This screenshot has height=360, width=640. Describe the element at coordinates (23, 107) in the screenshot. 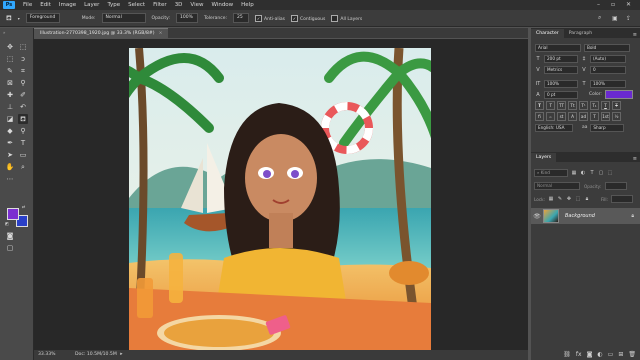

I see `history-brush-tool-icon: ↶` at that location.